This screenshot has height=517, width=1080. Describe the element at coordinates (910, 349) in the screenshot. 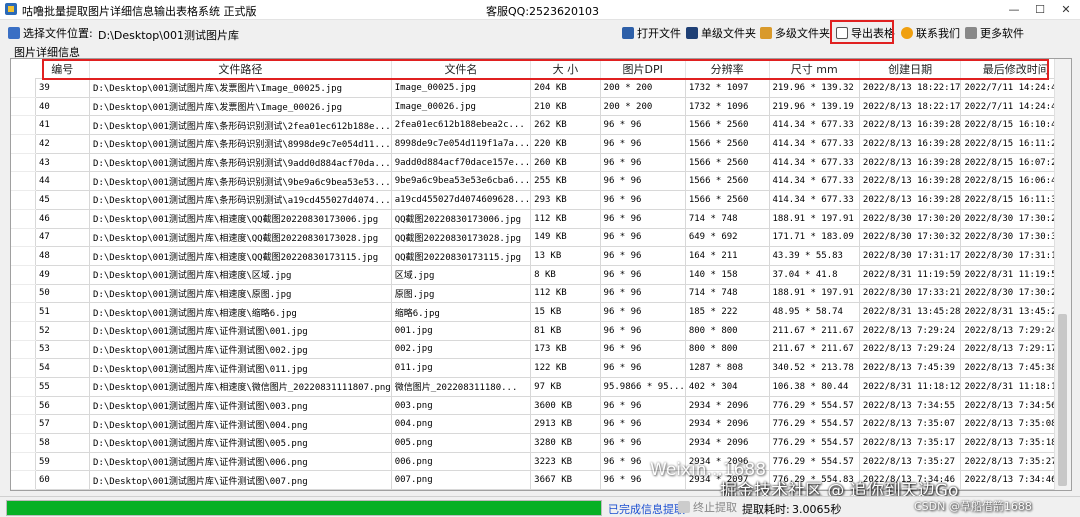

I see `table-cell: 2022/8/13 7:29:24` at that location.